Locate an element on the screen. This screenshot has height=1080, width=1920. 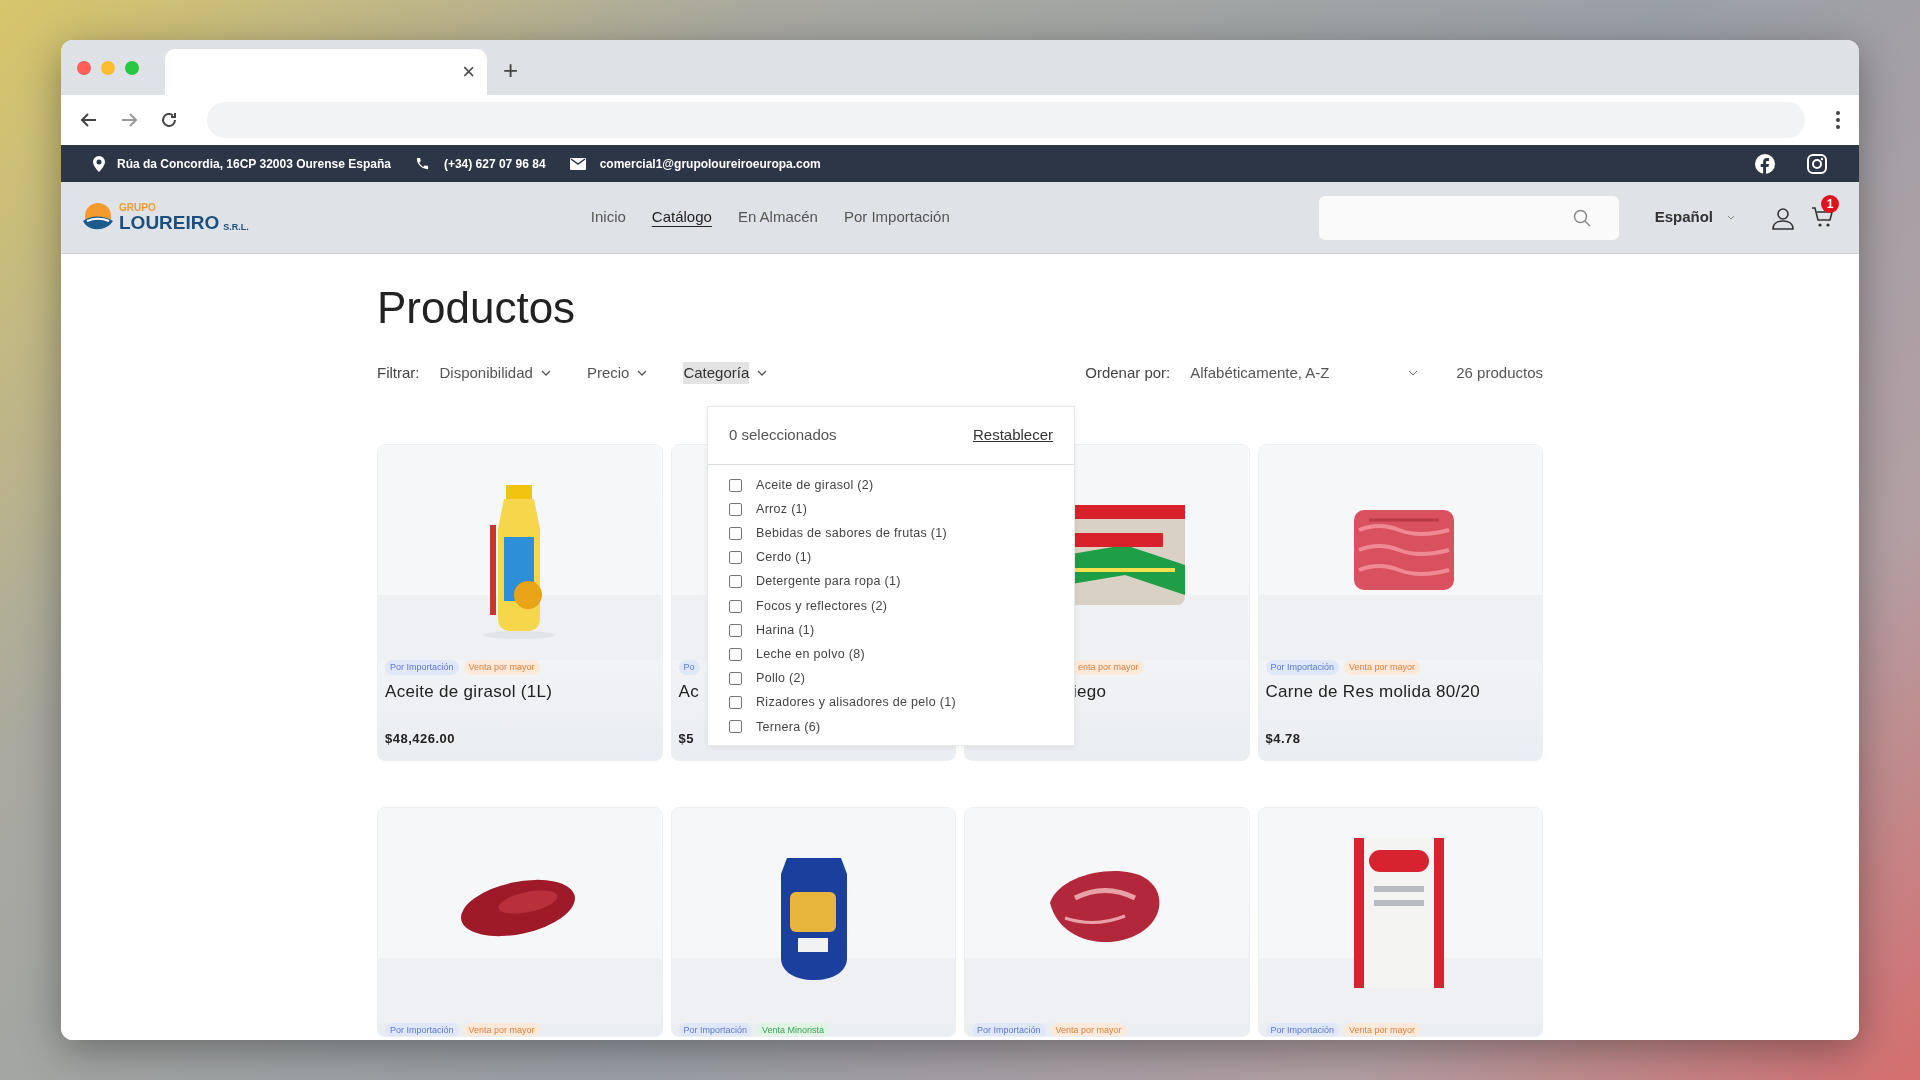
new-tab-button: + is located at coordinates (511, 69).